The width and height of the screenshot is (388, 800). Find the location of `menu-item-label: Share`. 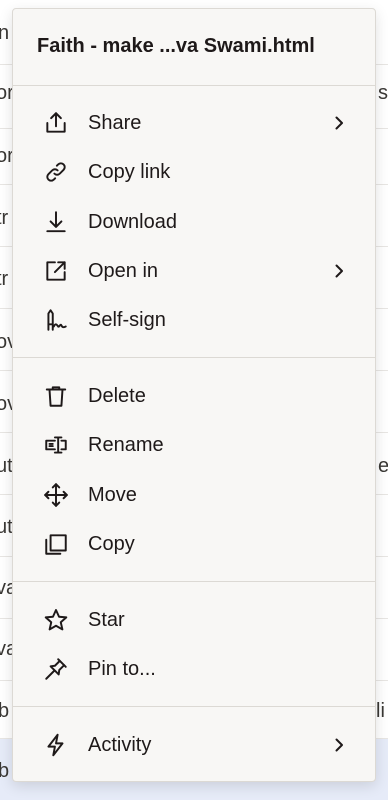

menu-item-label: Share is located at coordinates (115, 122).